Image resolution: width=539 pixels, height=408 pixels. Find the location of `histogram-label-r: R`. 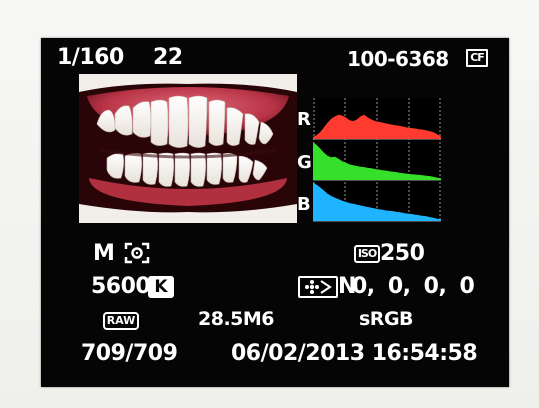

histogram-label-r: R is located at coordinates (304, 119).